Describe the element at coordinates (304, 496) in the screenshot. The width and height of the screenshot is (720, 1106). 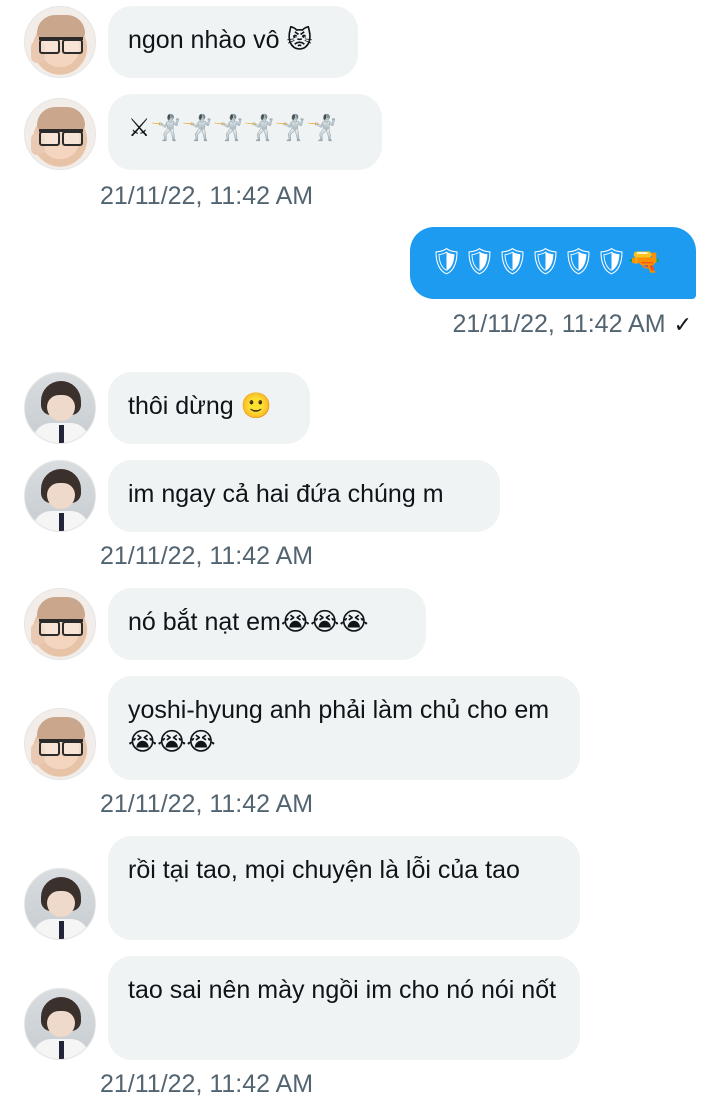
I see `message-bubble: im ngay cả hai đứa chúng m` at that location.